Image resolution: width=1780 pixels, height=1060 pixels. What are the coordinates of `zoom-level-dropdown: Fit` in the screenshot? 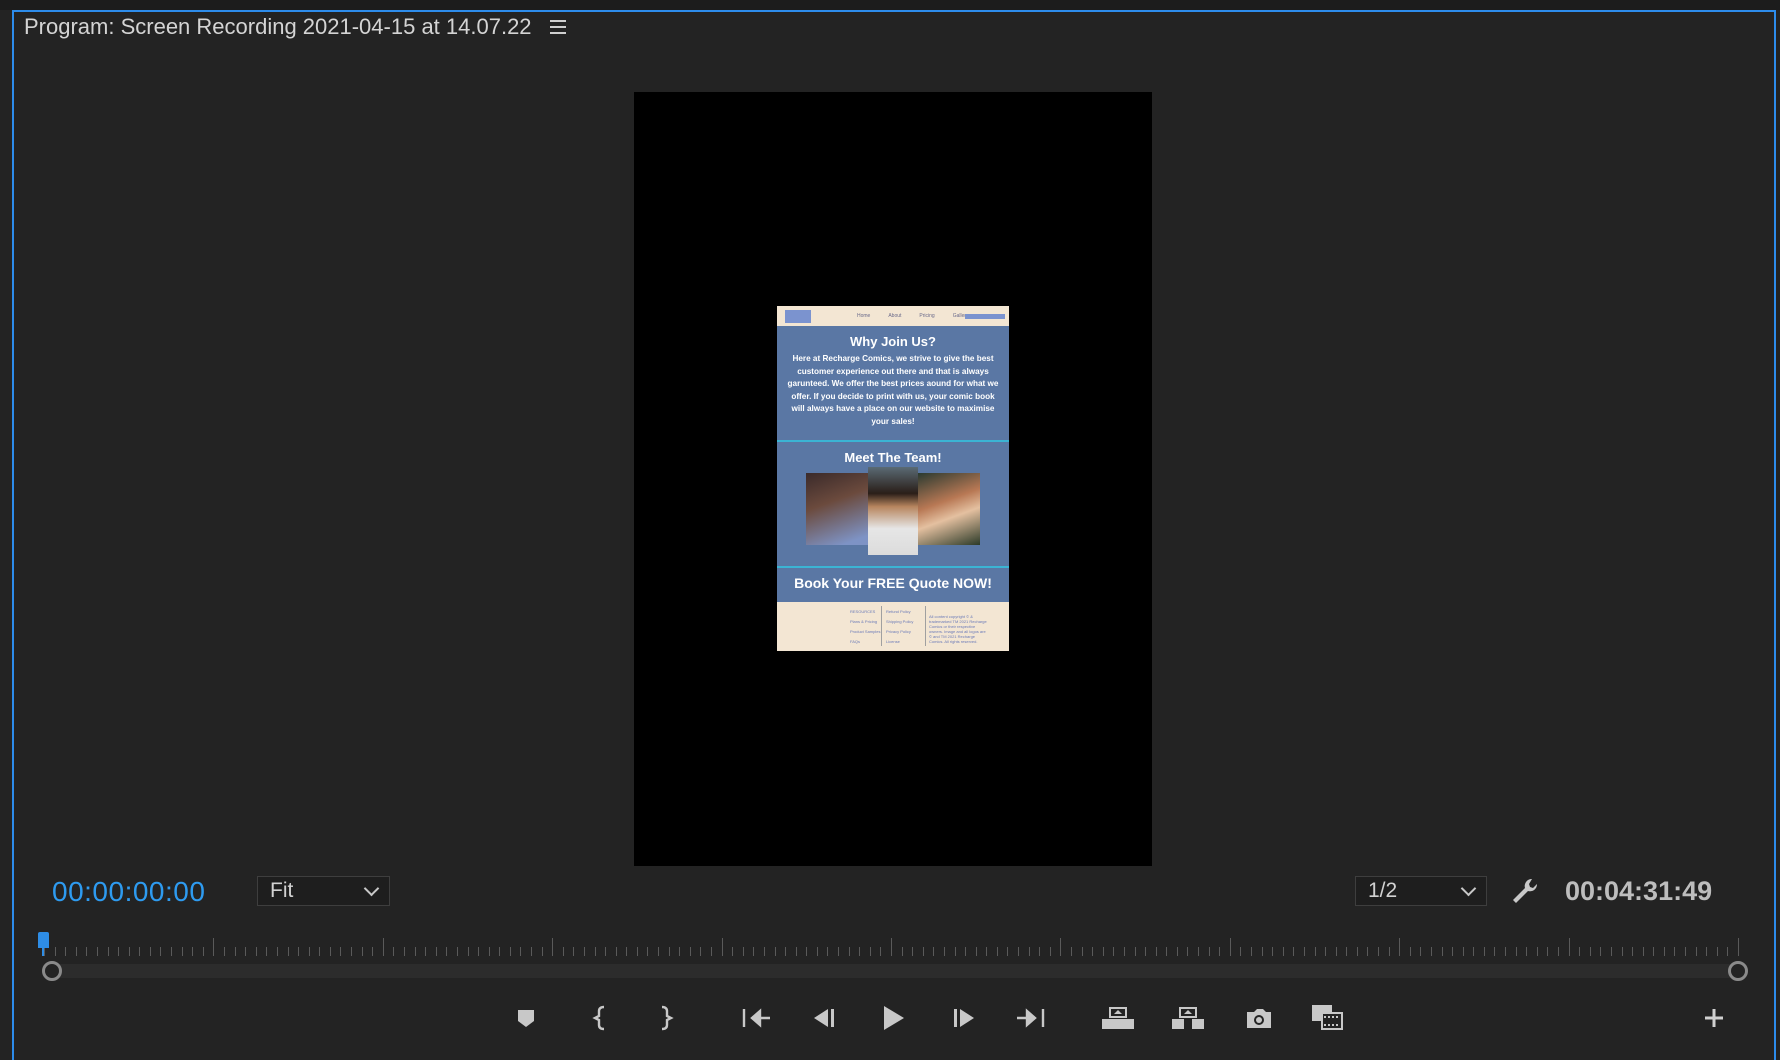 It's located at (323, 891).